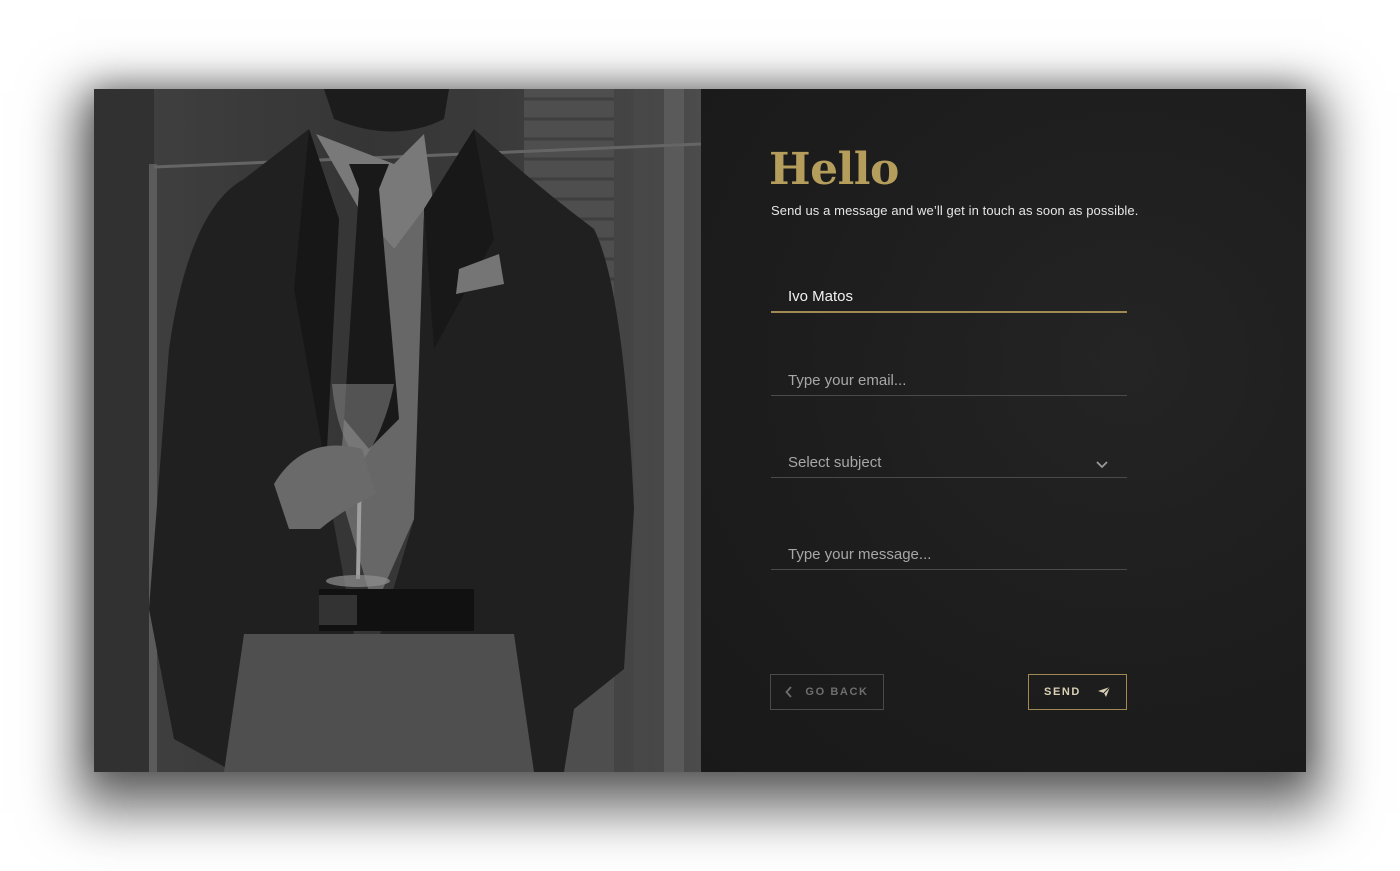 The image size is (1400, 871). I want to click on paper-plane-icon, so click(1104, 691).